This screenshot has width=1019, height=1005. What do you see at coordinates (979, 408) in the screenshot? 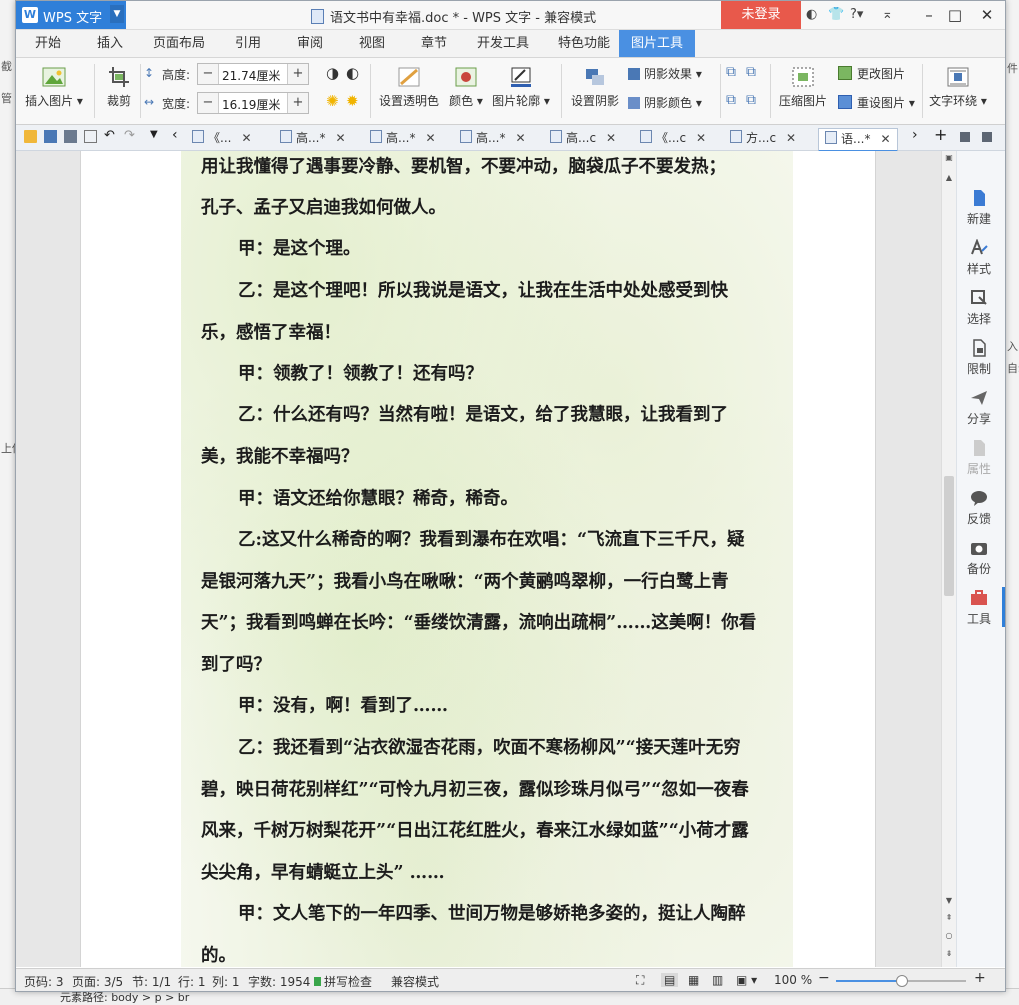
I see `sidebar-item-share: 分享` at bounding box center [979, 408].